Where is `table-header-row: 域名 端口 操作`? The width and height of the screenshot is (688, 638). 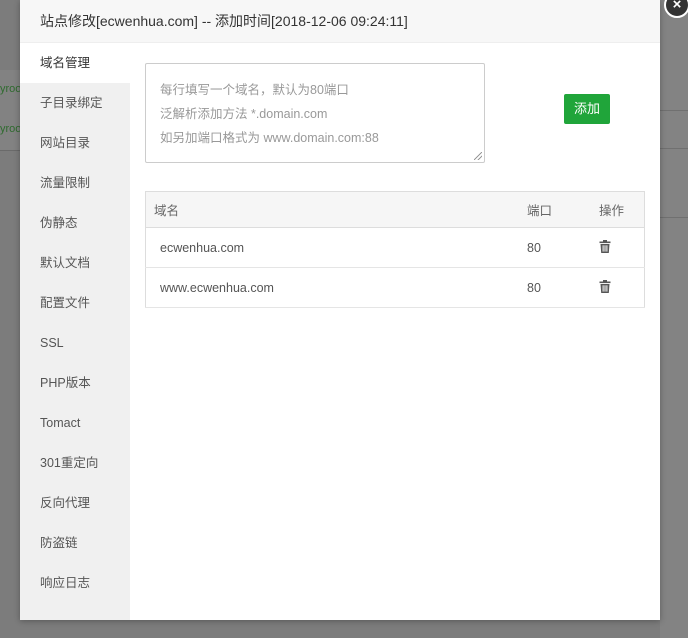
table-header-row: 域名 端口 操作 is located at coordinates (395, 209).